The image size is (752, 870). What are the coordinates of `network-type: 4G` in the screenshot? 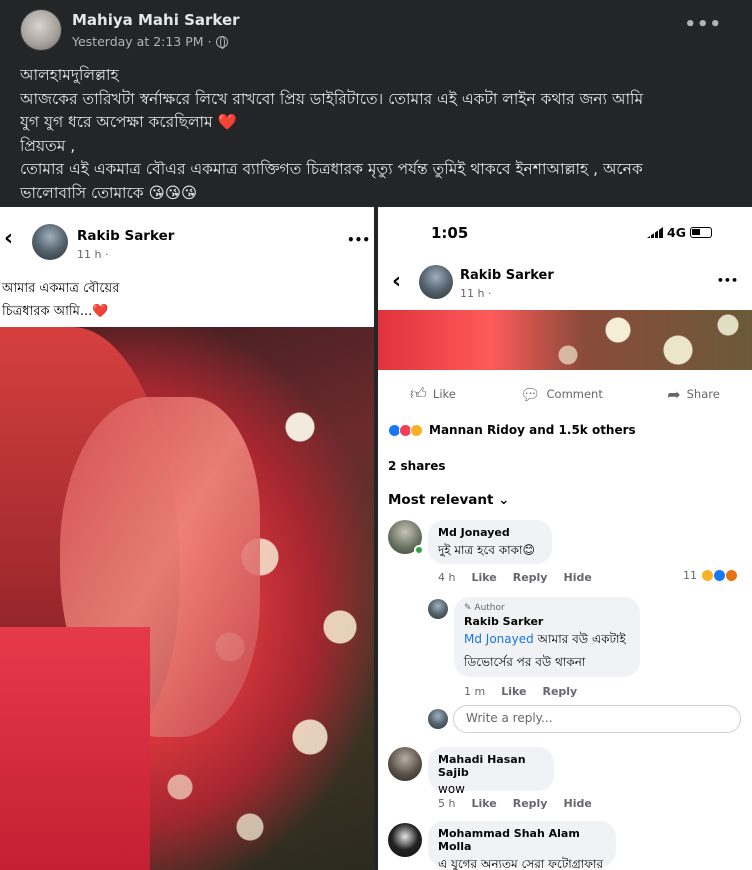 It's located at (676, 232).